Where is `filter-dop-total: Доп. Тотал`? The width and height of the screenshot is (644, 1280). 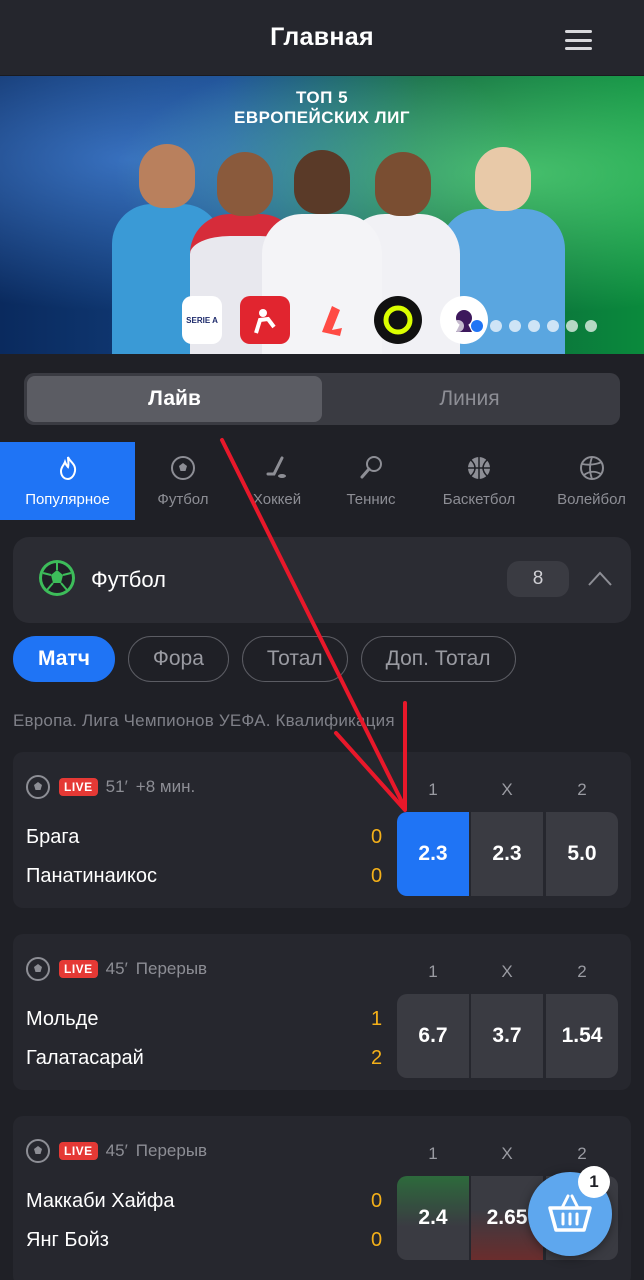
filter-dop-total: Доп. Тотал is located at coordinates (438, 659).